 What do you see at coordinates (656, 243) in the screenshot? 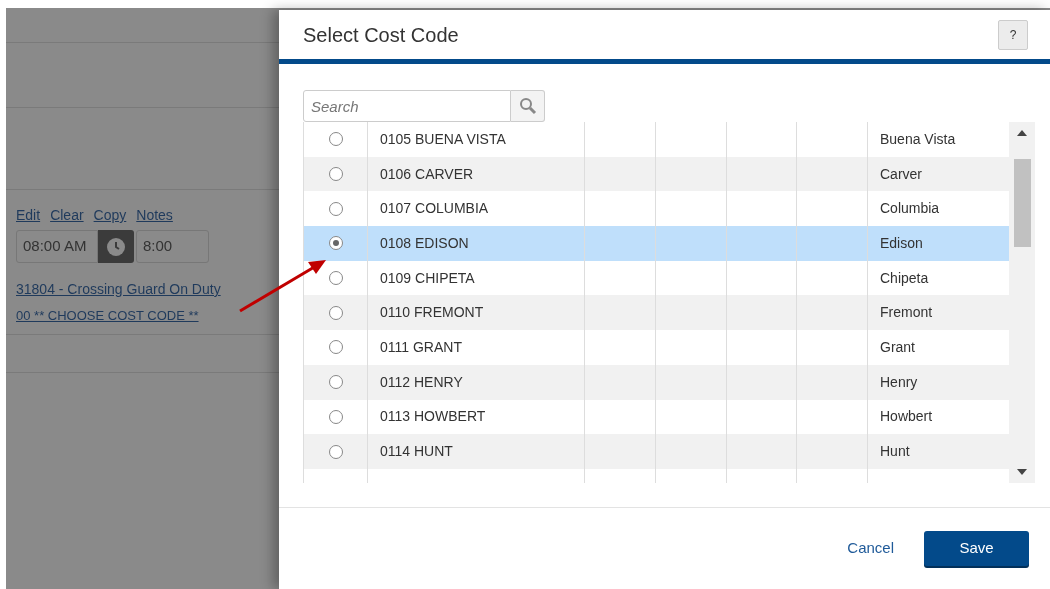
I see `cost-code-row: 0108 EDISON Edison` at bounding box center [656, 243].